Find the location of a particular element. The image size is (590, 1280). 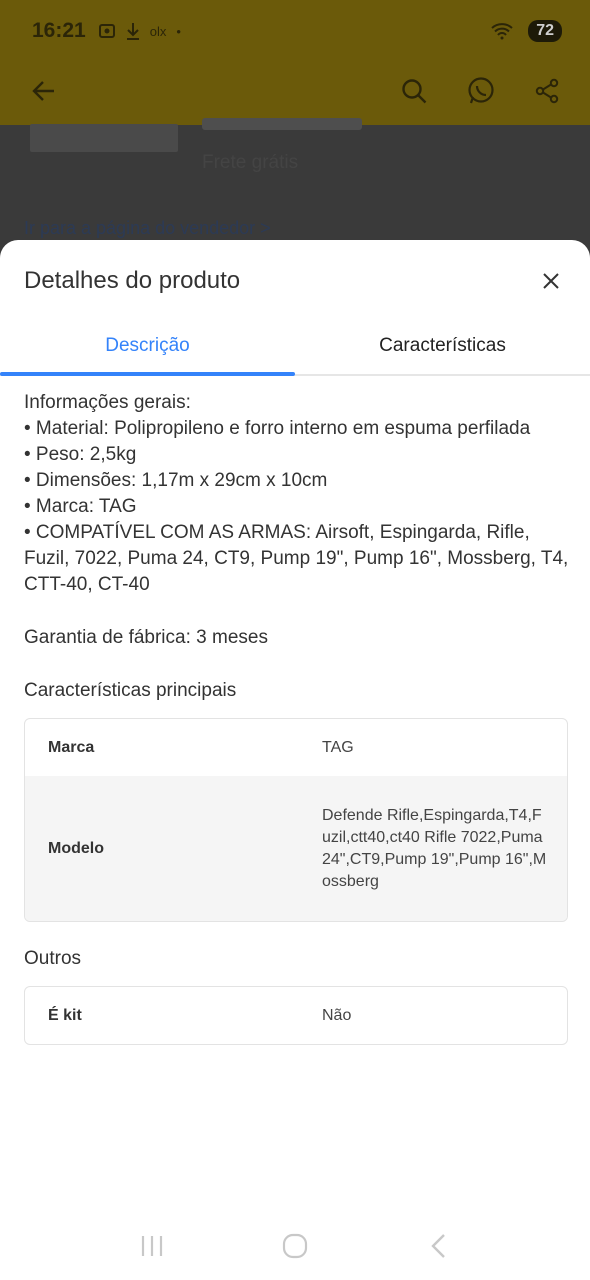

share-icon is located at coordinates (547, 91).